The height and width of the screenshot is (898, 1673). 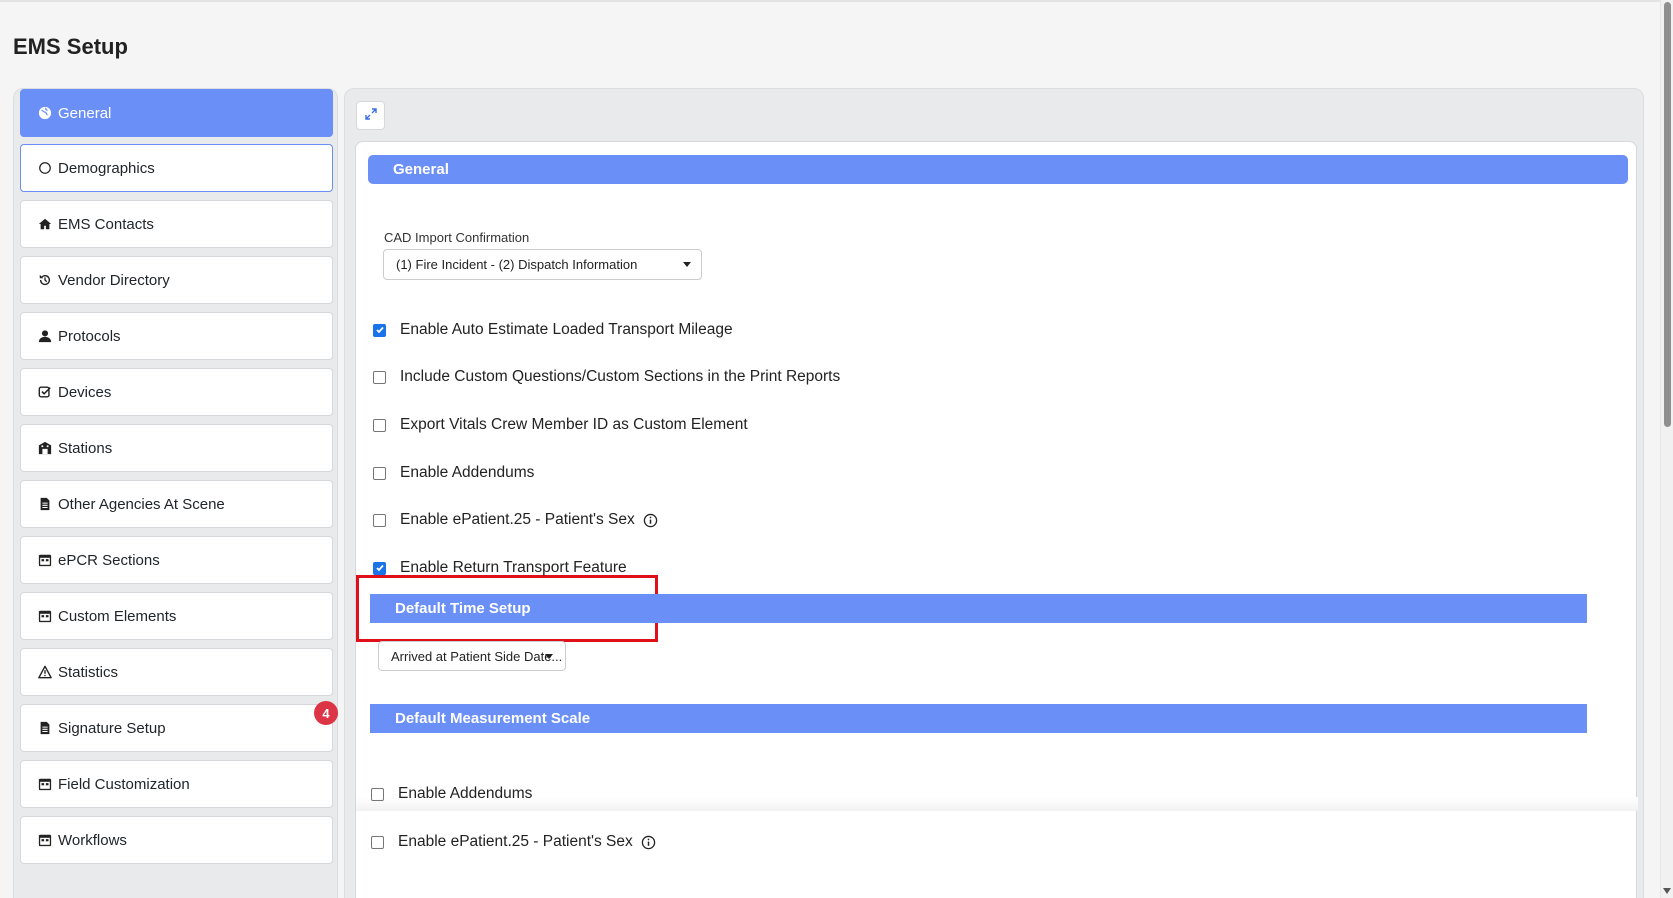 What do you see at coordinates (141, 504) in the screenshot?
I see `sidebar-item-label: Other Agencies At Scene` at bounding box center [141, 504].